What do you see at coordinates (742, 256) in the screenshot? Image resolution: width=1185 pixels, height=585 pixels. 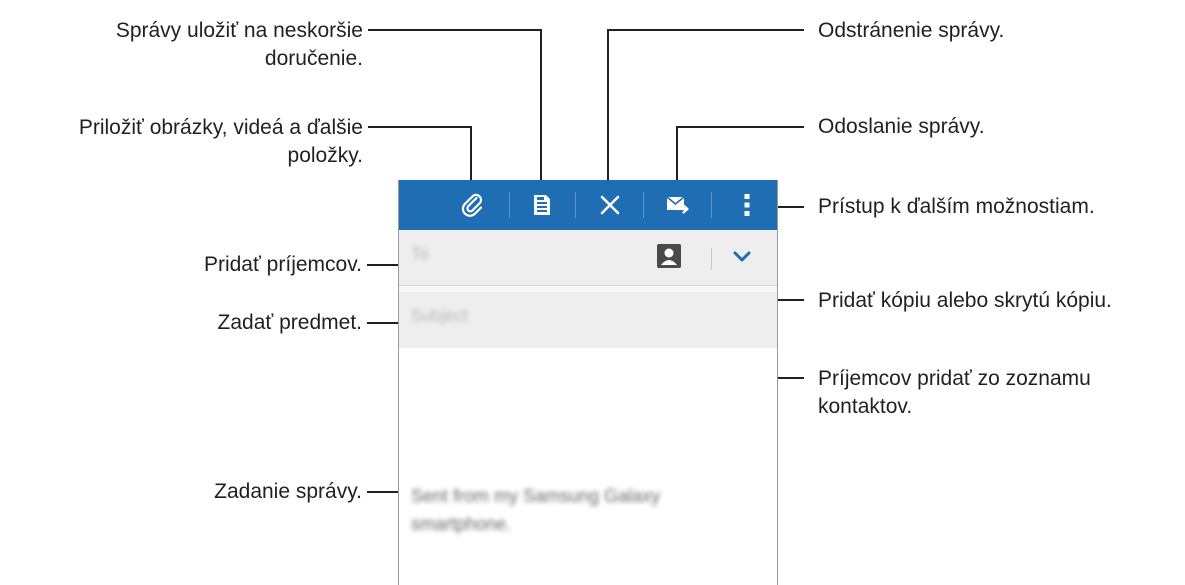 I see `chevron-down-icon` at bounding box center [742, 256].